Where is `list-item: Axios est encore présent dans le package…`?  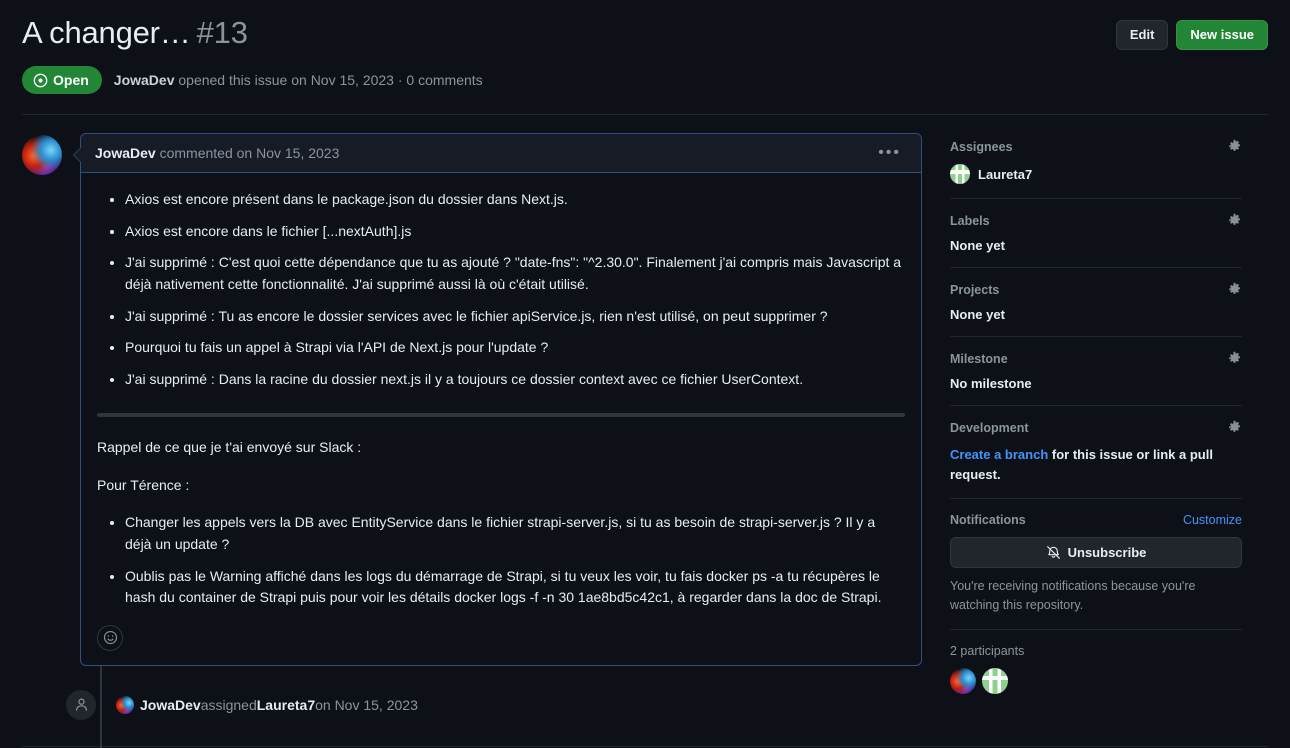 list-item: Axios est encore présent dans le package… is located at coordinates (515, 200).